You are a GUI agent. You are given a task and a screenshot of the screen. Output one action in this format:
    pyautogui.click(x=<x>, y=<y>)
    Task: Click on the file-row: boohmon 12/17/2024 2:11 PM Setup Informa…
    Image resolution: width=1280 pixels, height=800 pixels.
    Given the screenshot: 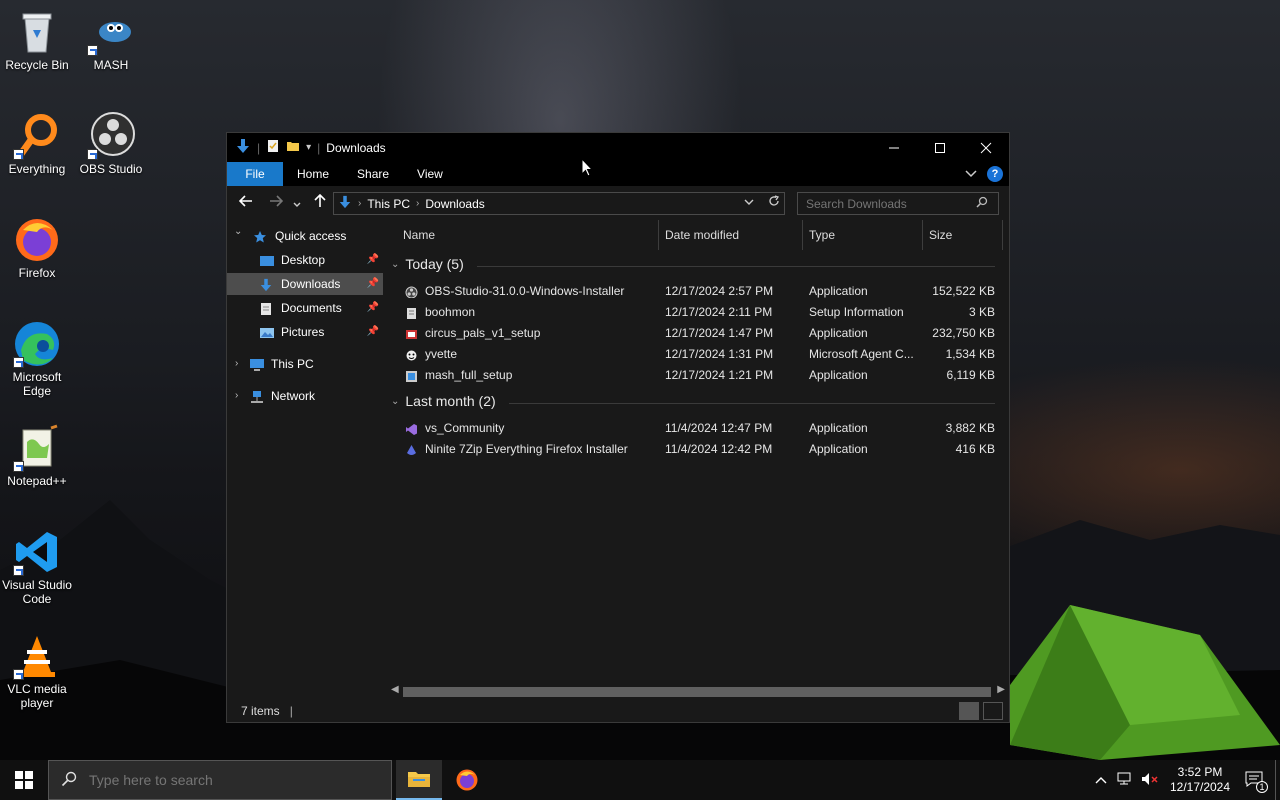 What is the action you would take?
    pyautogui.click(x=694, y=312)
    